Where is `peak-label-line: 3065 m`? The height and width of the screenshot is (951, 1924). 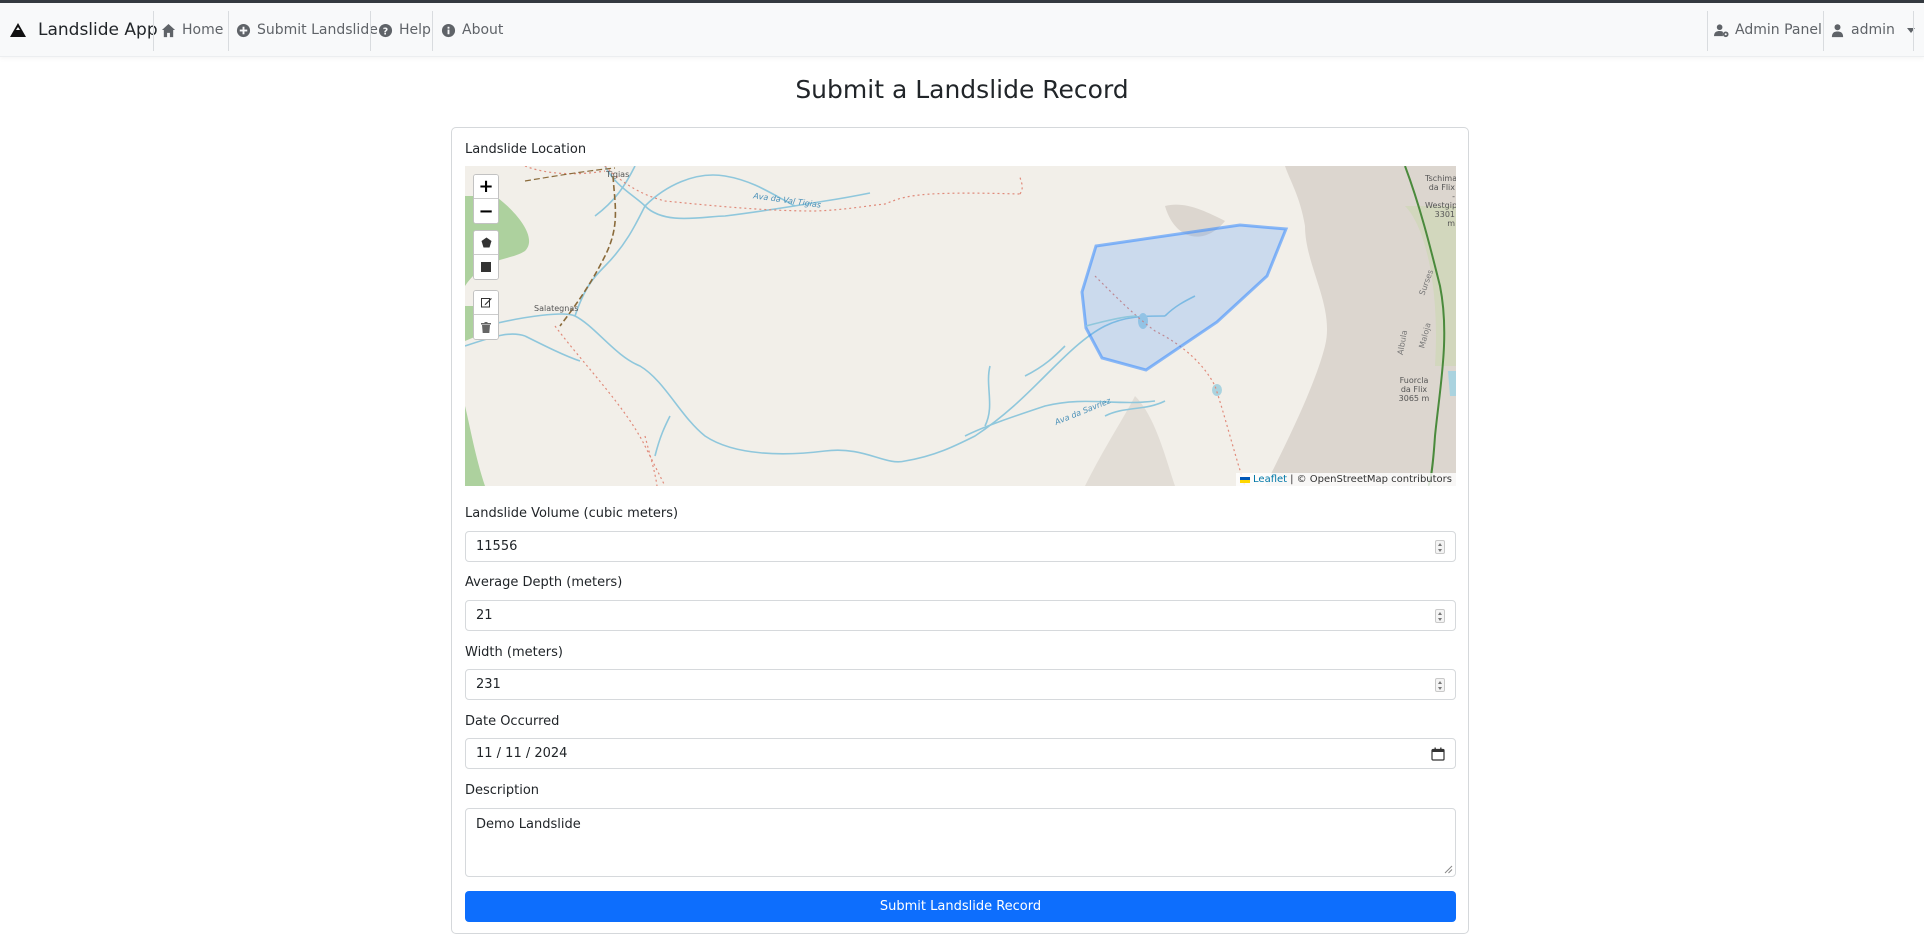 peak-label-line: 3065 m is located at coordinates (1414, 398).